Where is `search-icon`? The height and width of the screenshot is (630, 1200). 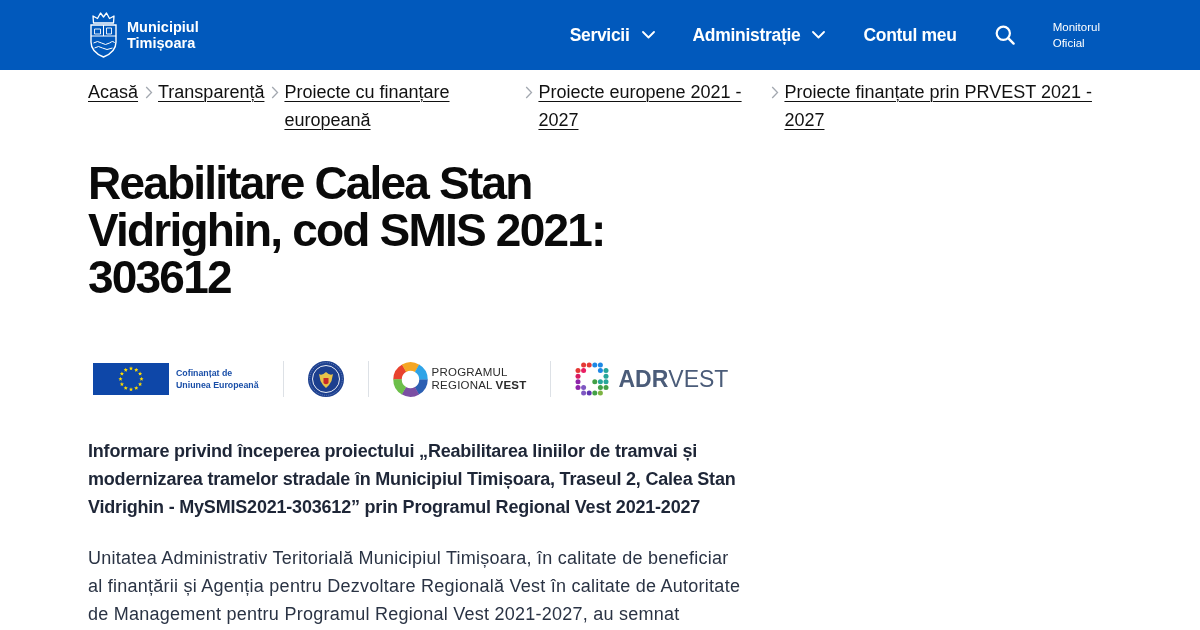 search-icon is located at coordinates (1004, 35).